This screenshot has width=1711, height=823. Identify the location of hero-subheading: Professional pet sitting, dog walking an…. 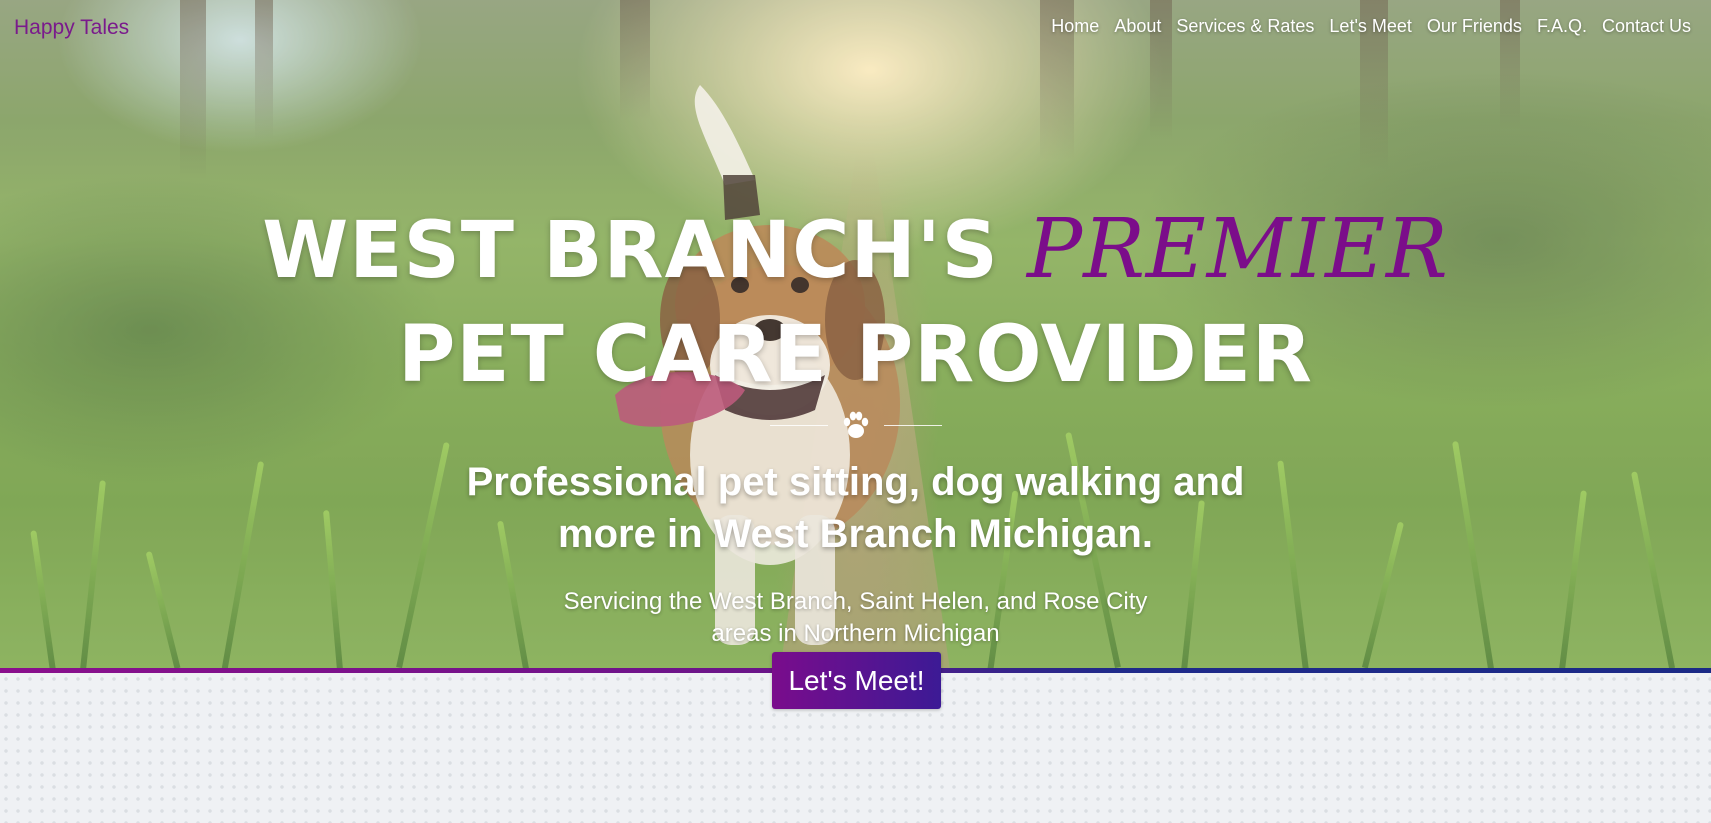
(855, 508).